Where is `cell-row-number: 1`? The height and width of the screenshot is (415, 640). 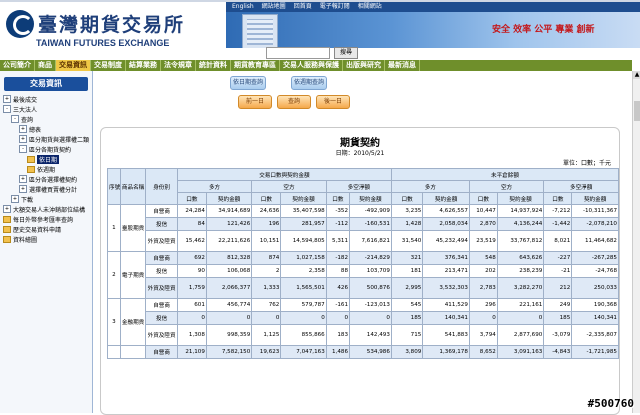 cell-row-number: 1 is located at coordinates (114, 228).